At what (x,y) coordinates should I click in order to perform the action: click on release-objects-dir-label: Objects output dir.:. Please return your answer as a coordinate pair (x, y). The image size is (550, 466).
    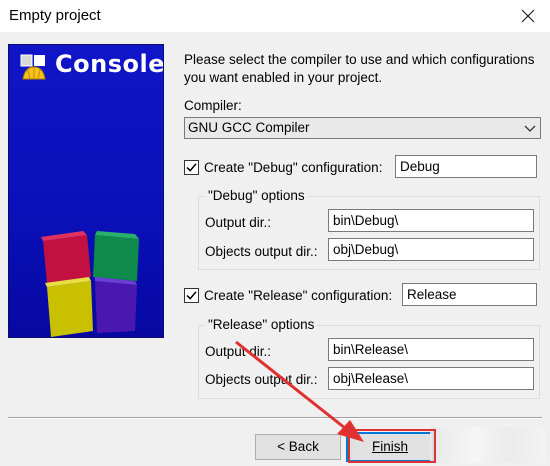
    Looking at the image, I should click on (261, 379).